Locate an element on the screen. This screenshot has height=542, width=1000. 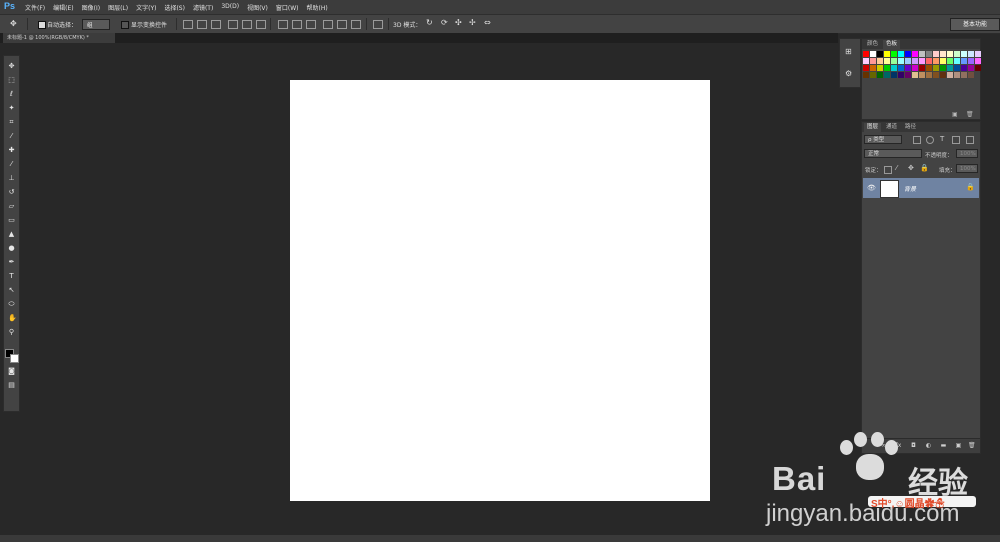
tab-color: 颜色 is located at coordinates (872, 44).